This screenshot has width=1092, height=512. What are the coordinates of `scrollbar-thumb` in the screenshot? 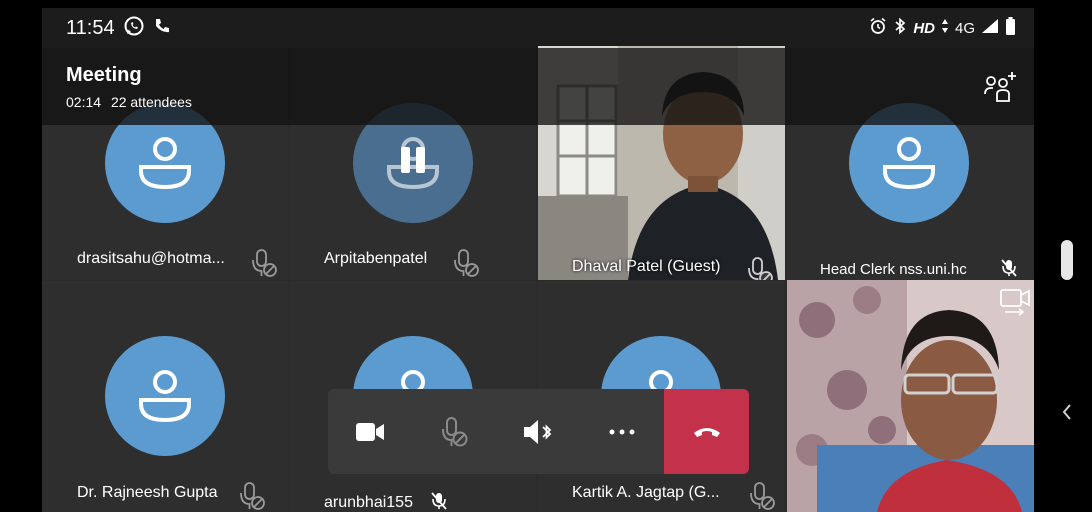 It's located at (1067, 260).